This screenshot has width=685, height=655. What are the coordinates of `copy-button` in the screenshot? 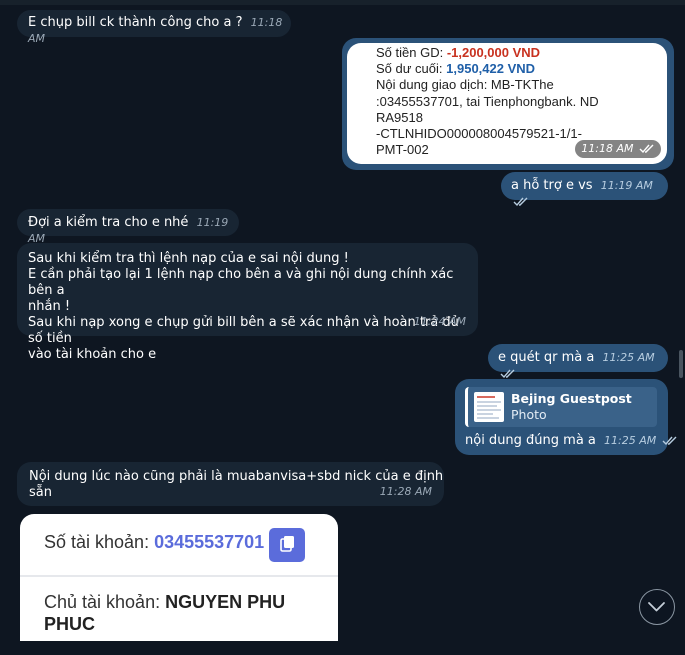 It's located at (287, 545).